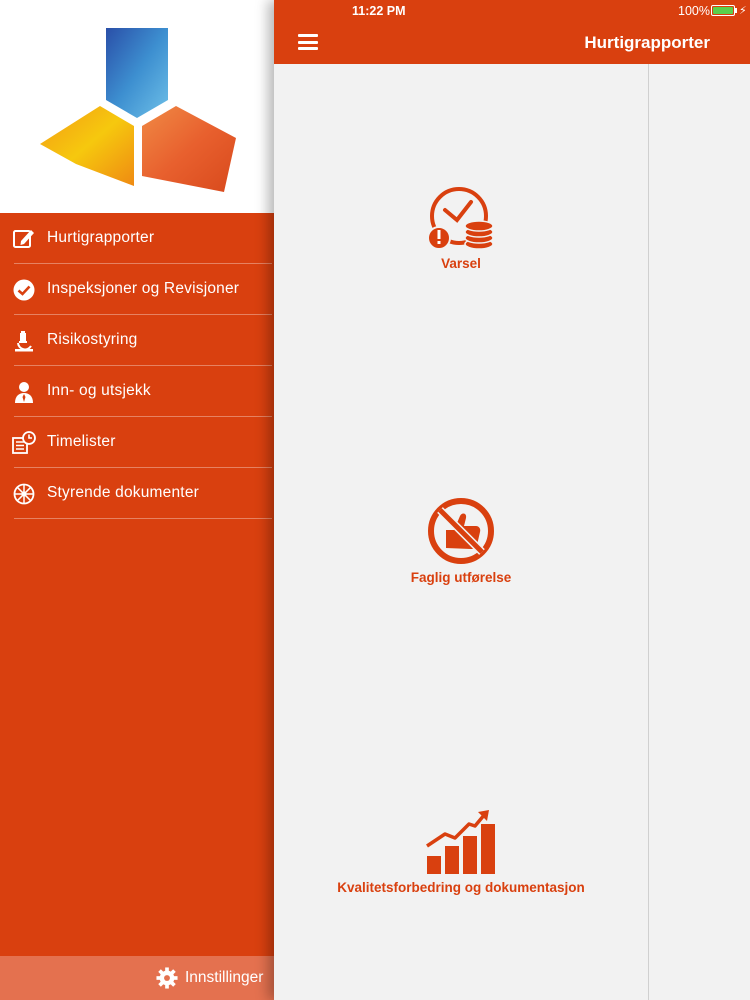 Image resolution: width=750 pixels, height=1000 pixels. I want to click on edit-icon, so click(23, 239).